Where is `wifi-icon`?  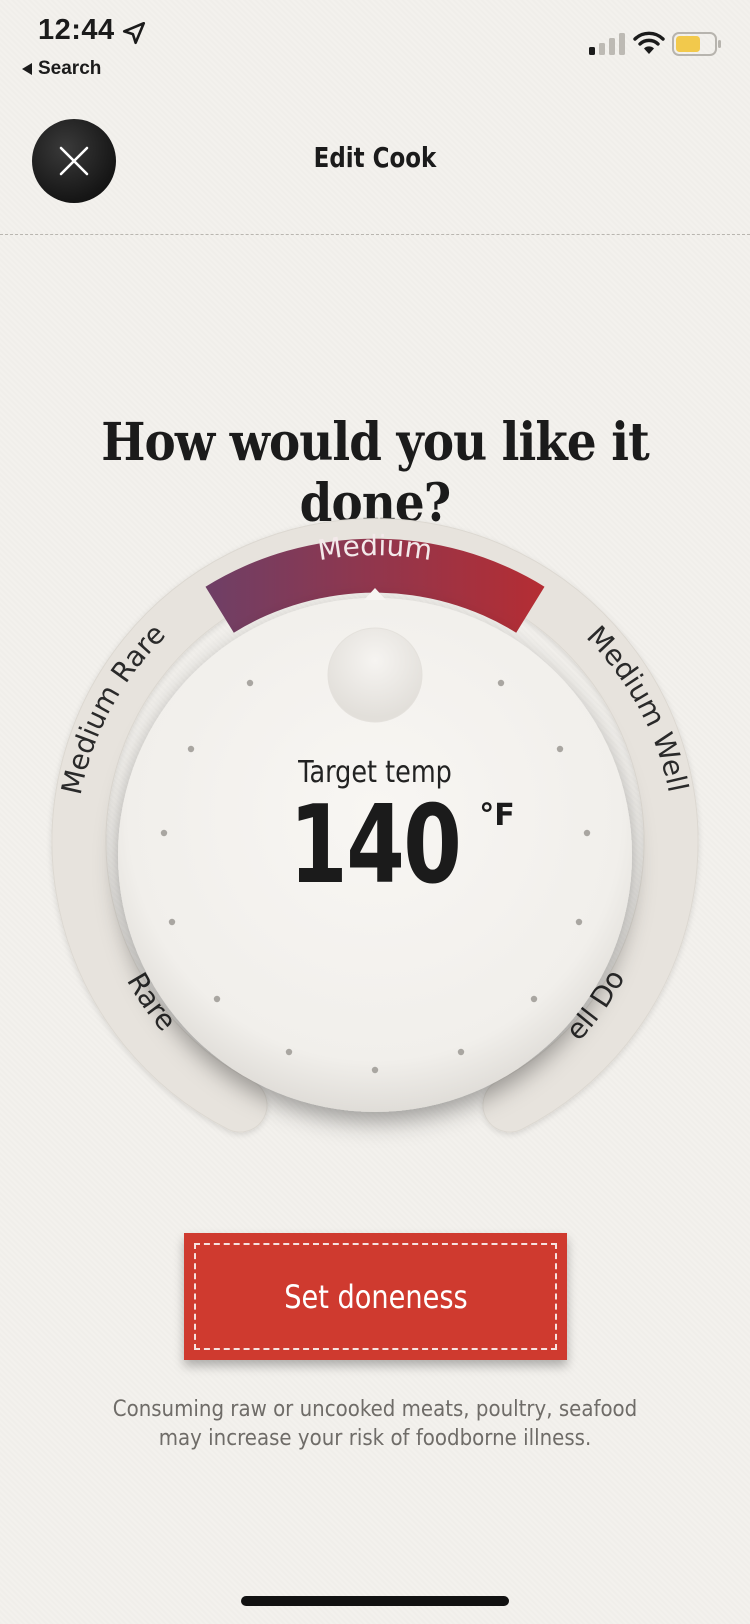
wifi-icon is located at coordinates (649, 42).